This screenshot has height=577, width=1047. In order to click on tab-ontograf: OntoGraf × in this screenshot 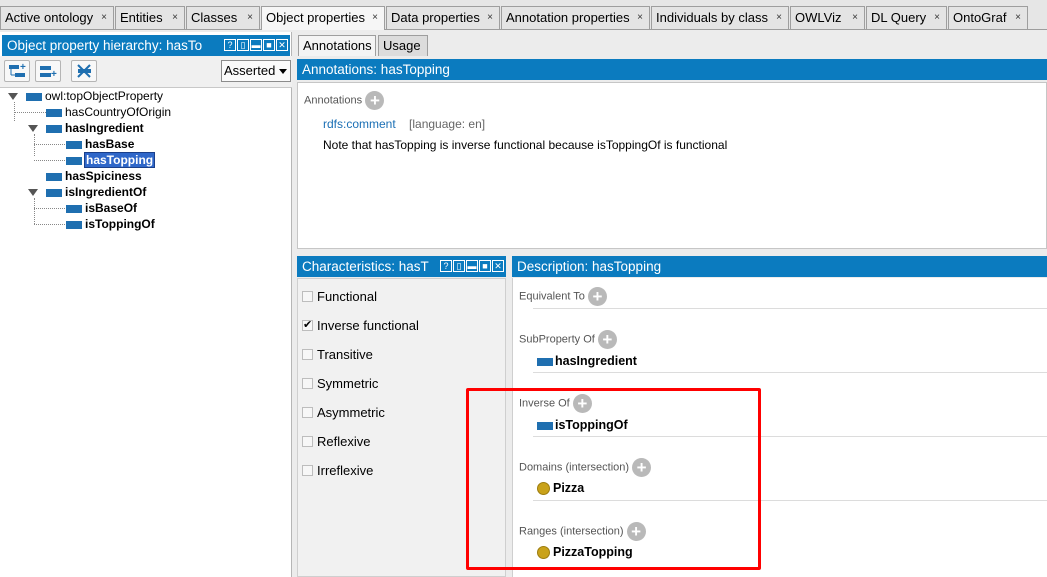, I will do `click(988, 17)`.